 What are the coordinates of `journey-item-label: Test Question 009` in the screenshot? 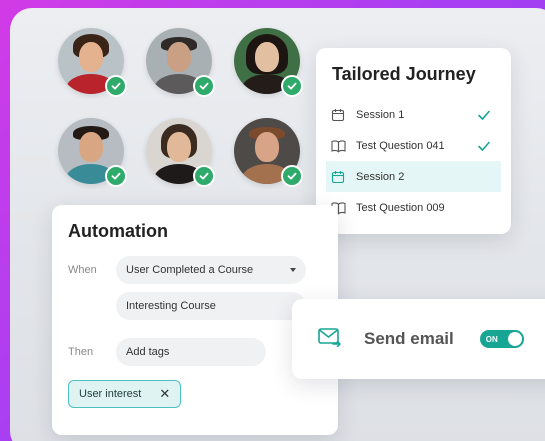 It's located at (400, 207).